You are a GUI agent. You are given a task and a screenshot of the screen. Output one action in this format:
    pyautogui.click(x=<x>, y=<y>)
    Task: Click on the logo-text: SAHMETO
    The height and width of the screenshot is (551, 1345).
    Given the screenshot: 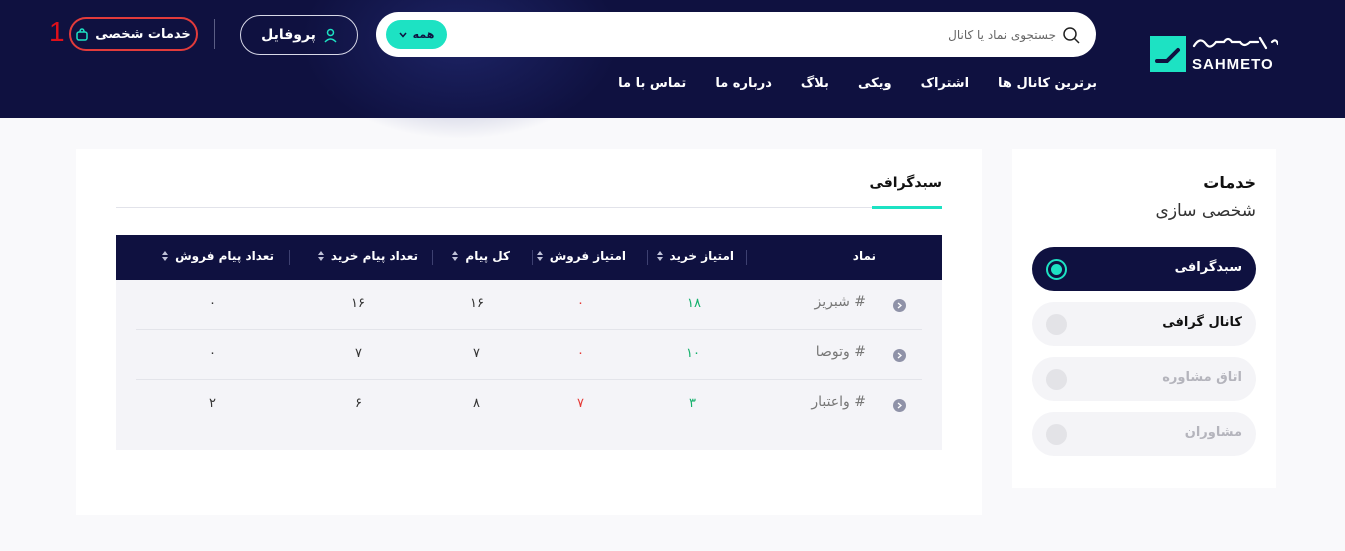 What is the action you would take?
    pyautogui.click(x=1233, y=64)
    